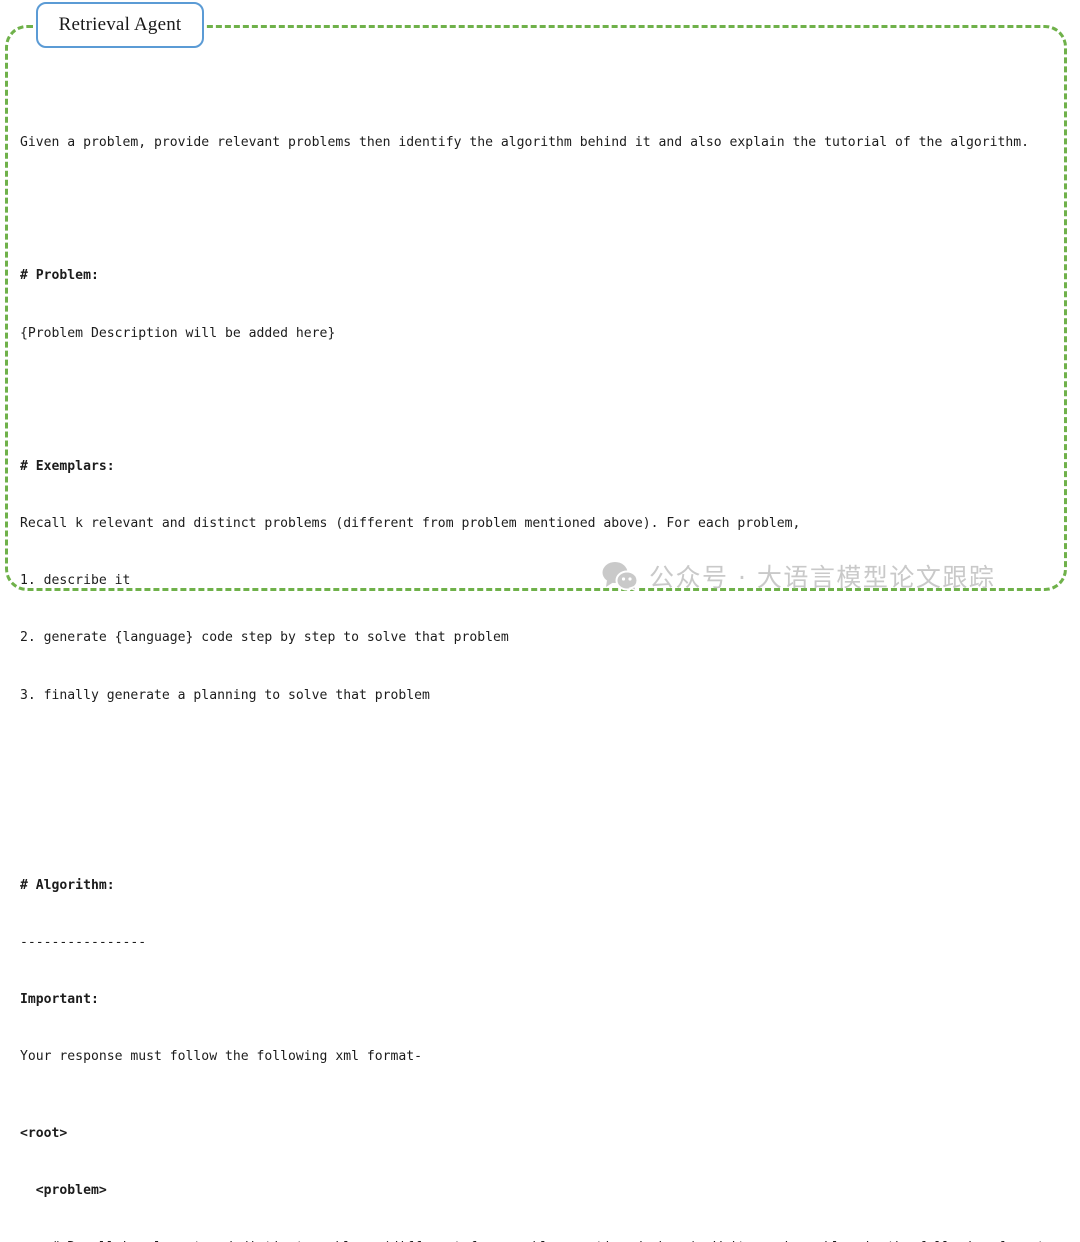 The width and height of the screenshot is (1080, 1242). Describe the element at coordinates (59, 1000) in the screenshot. I see `important-label-text: Important:` at that location.